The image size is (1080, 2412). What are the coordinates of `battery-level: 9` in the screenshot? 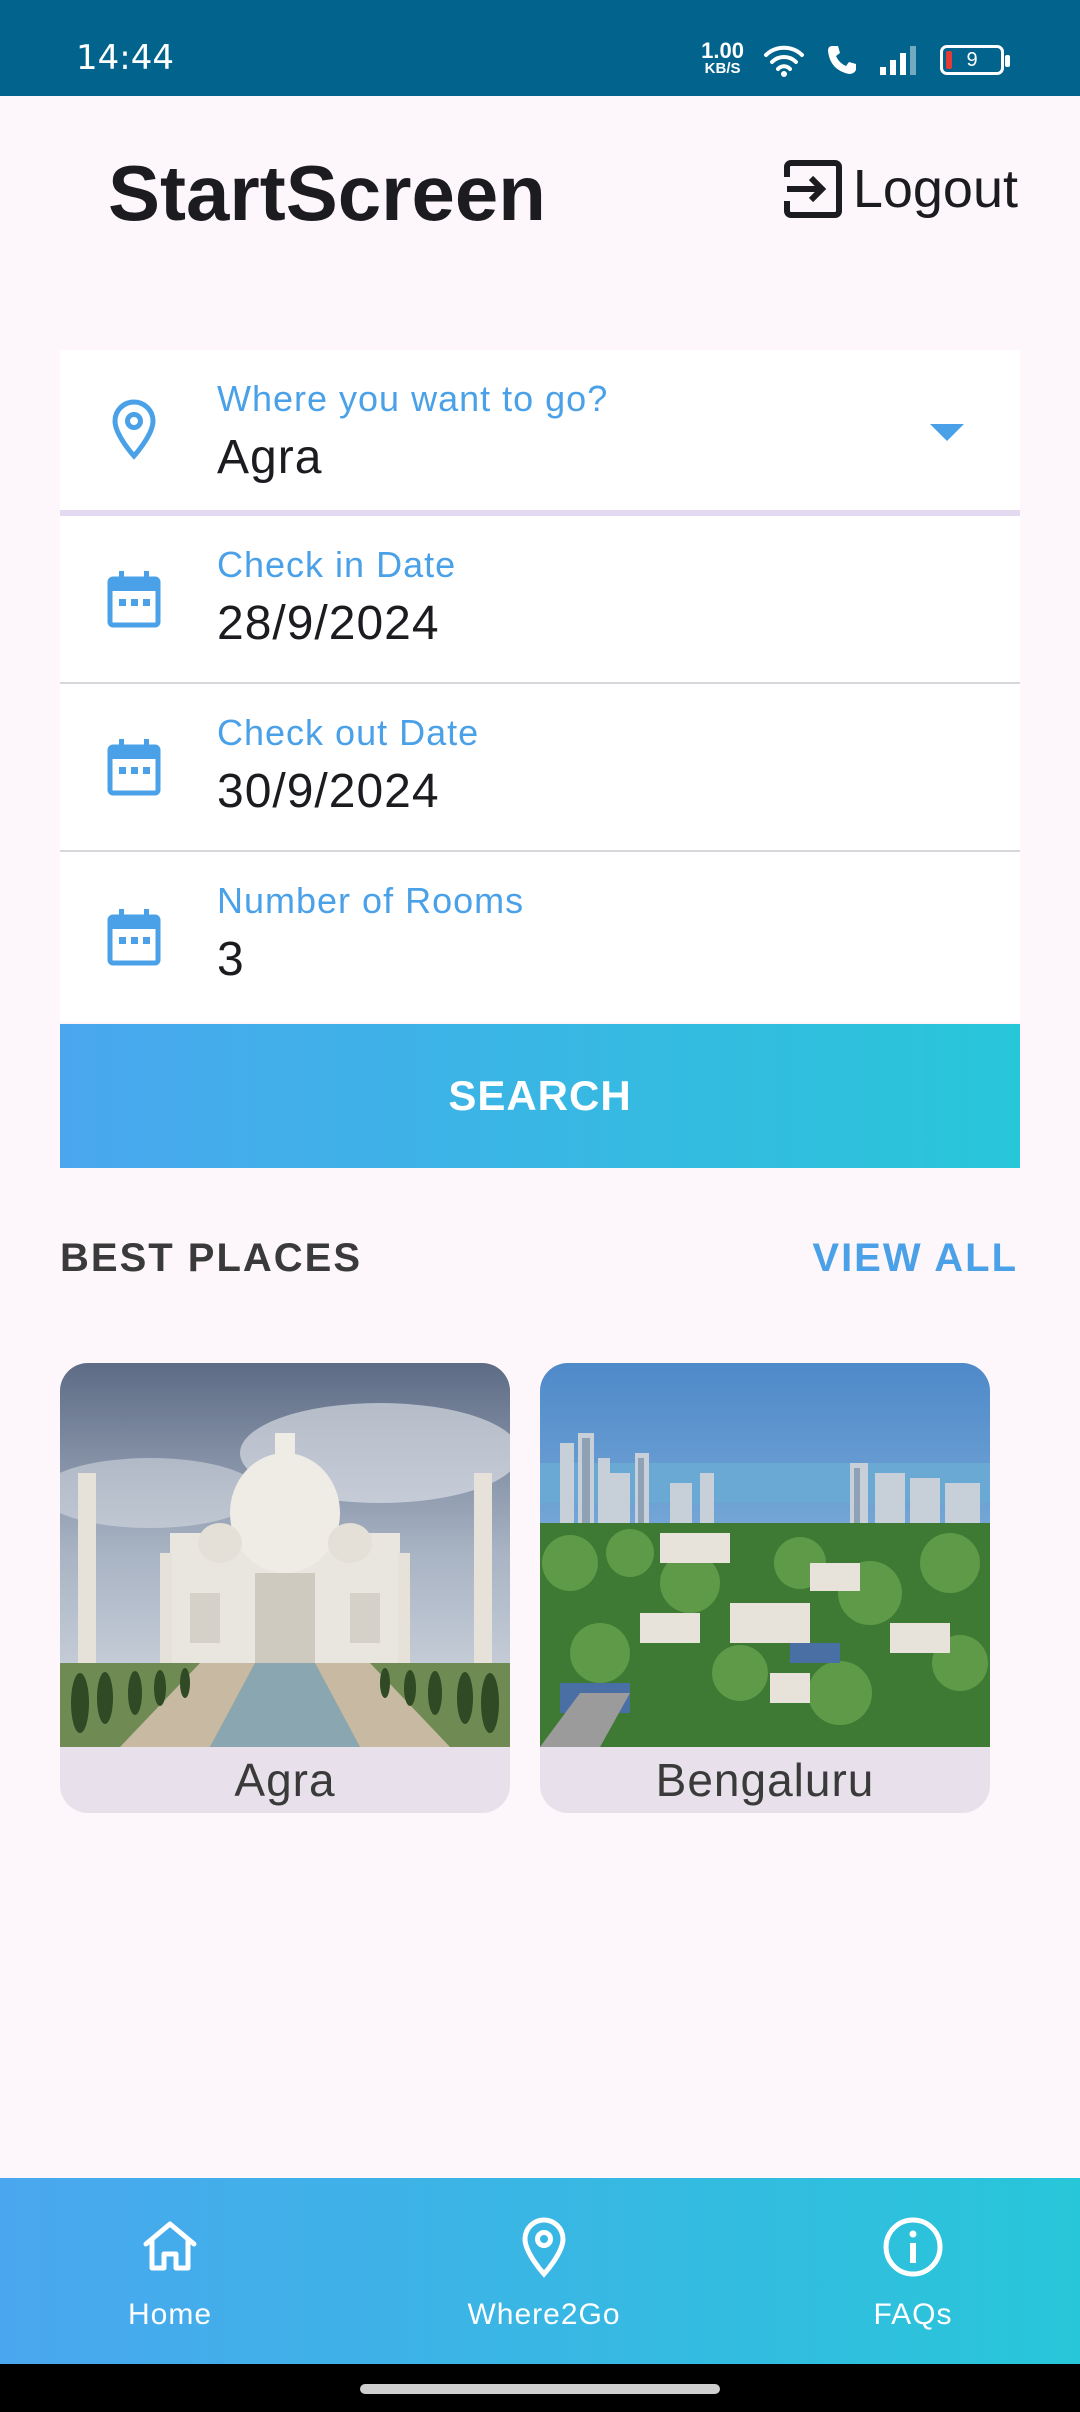 It's located at (972, 60).